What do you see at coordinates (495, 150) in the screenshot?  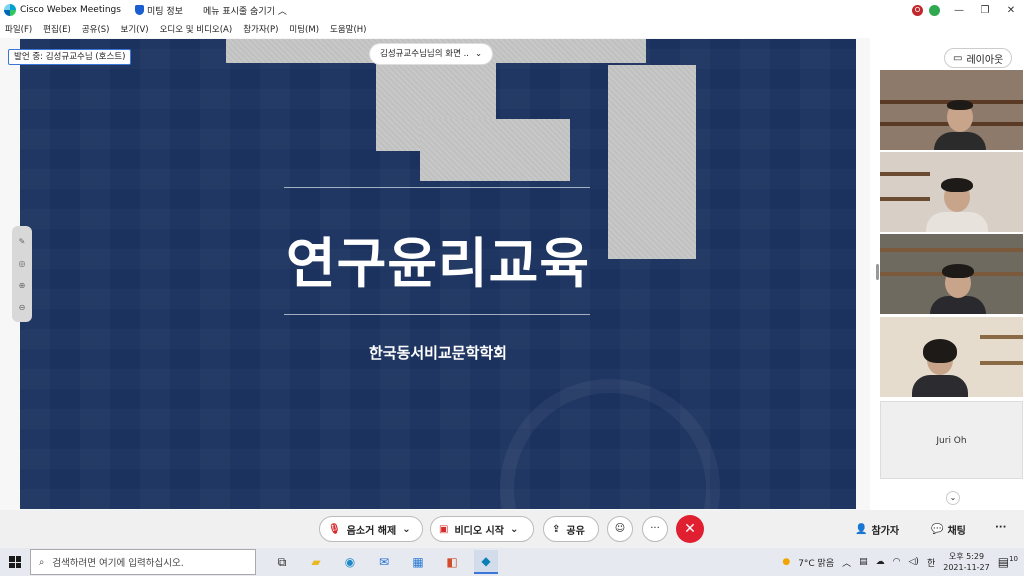 I see `occluded-region` at bounding box center [495, 150].